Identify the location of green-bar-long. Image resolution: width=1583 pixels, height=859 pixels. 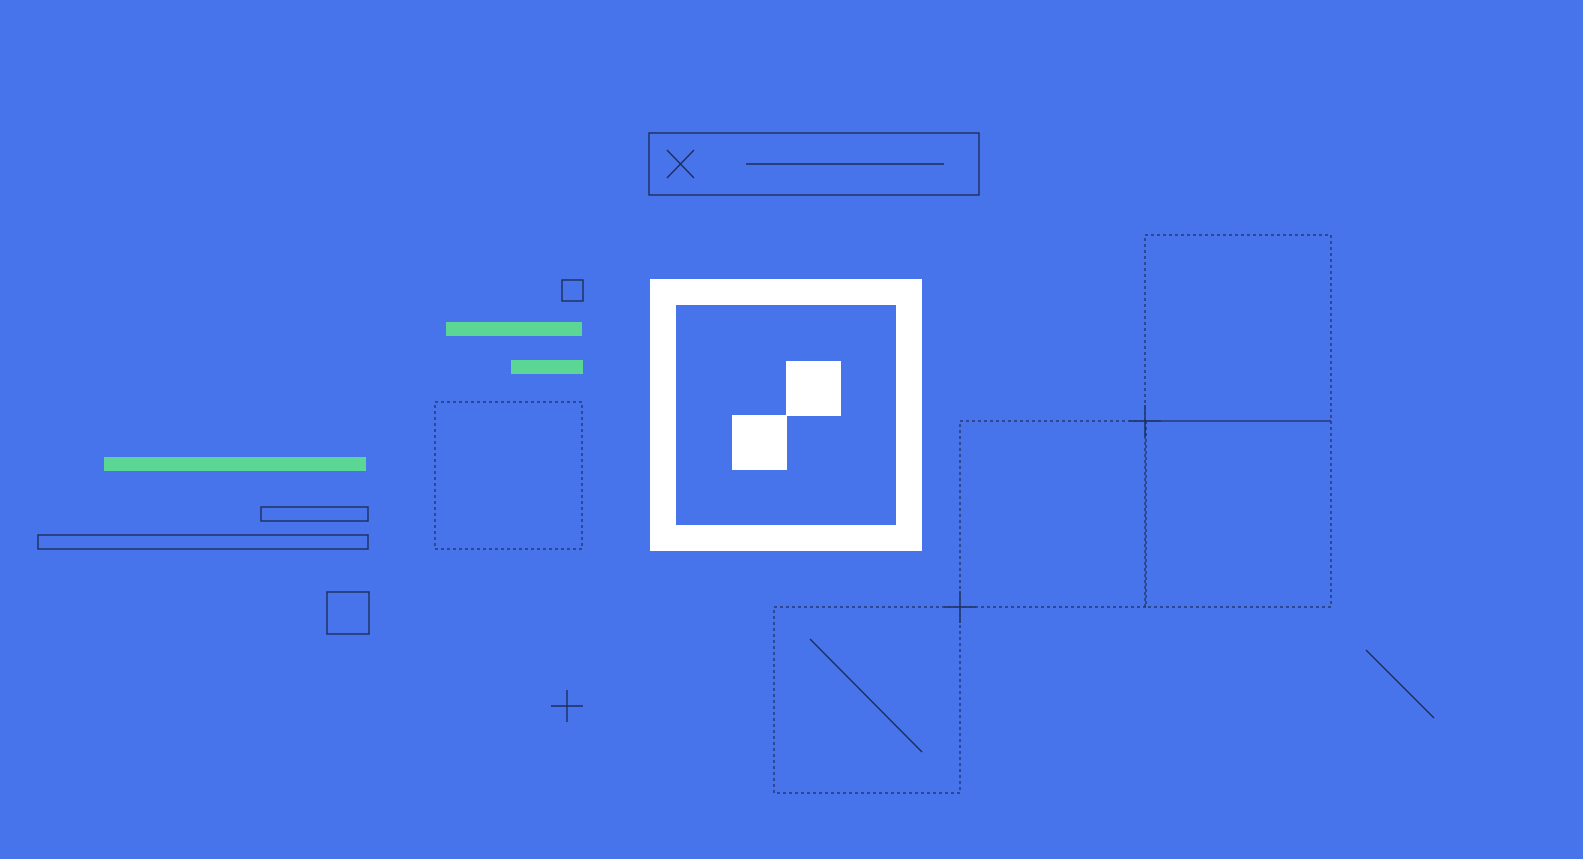
(514, 329).